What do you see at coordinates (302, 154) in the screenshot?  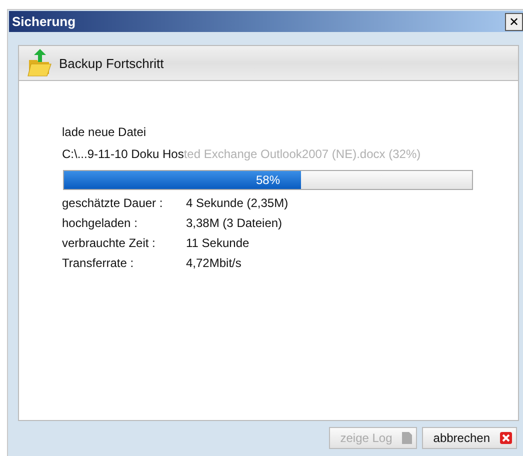 I see `file-path-text: ted Exchange Outlook2007 (NE).docx (32%)` at bounding box center [302, 154].